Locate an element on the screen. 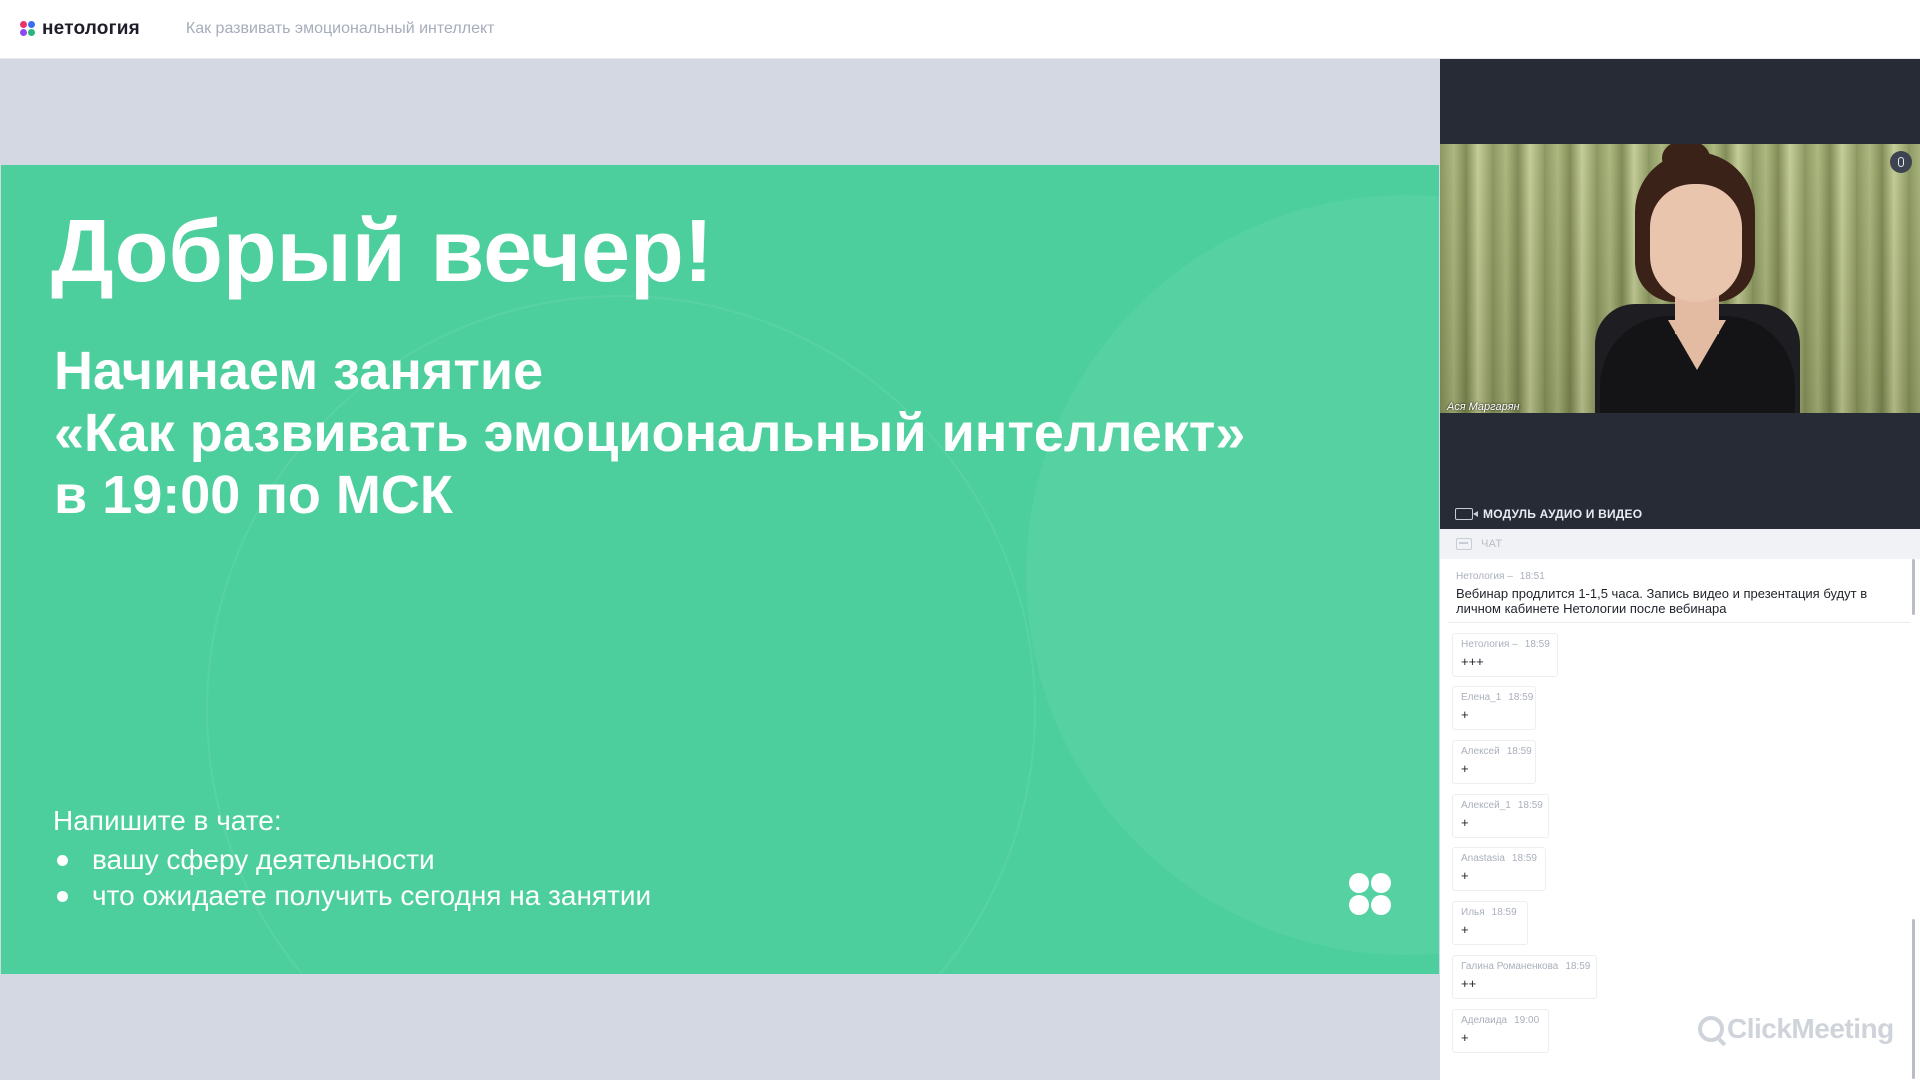 This screenshot has height=1080, width=1920. chat-message: Нетология – 18:59 +++ is located at coordinates (1505, 655).